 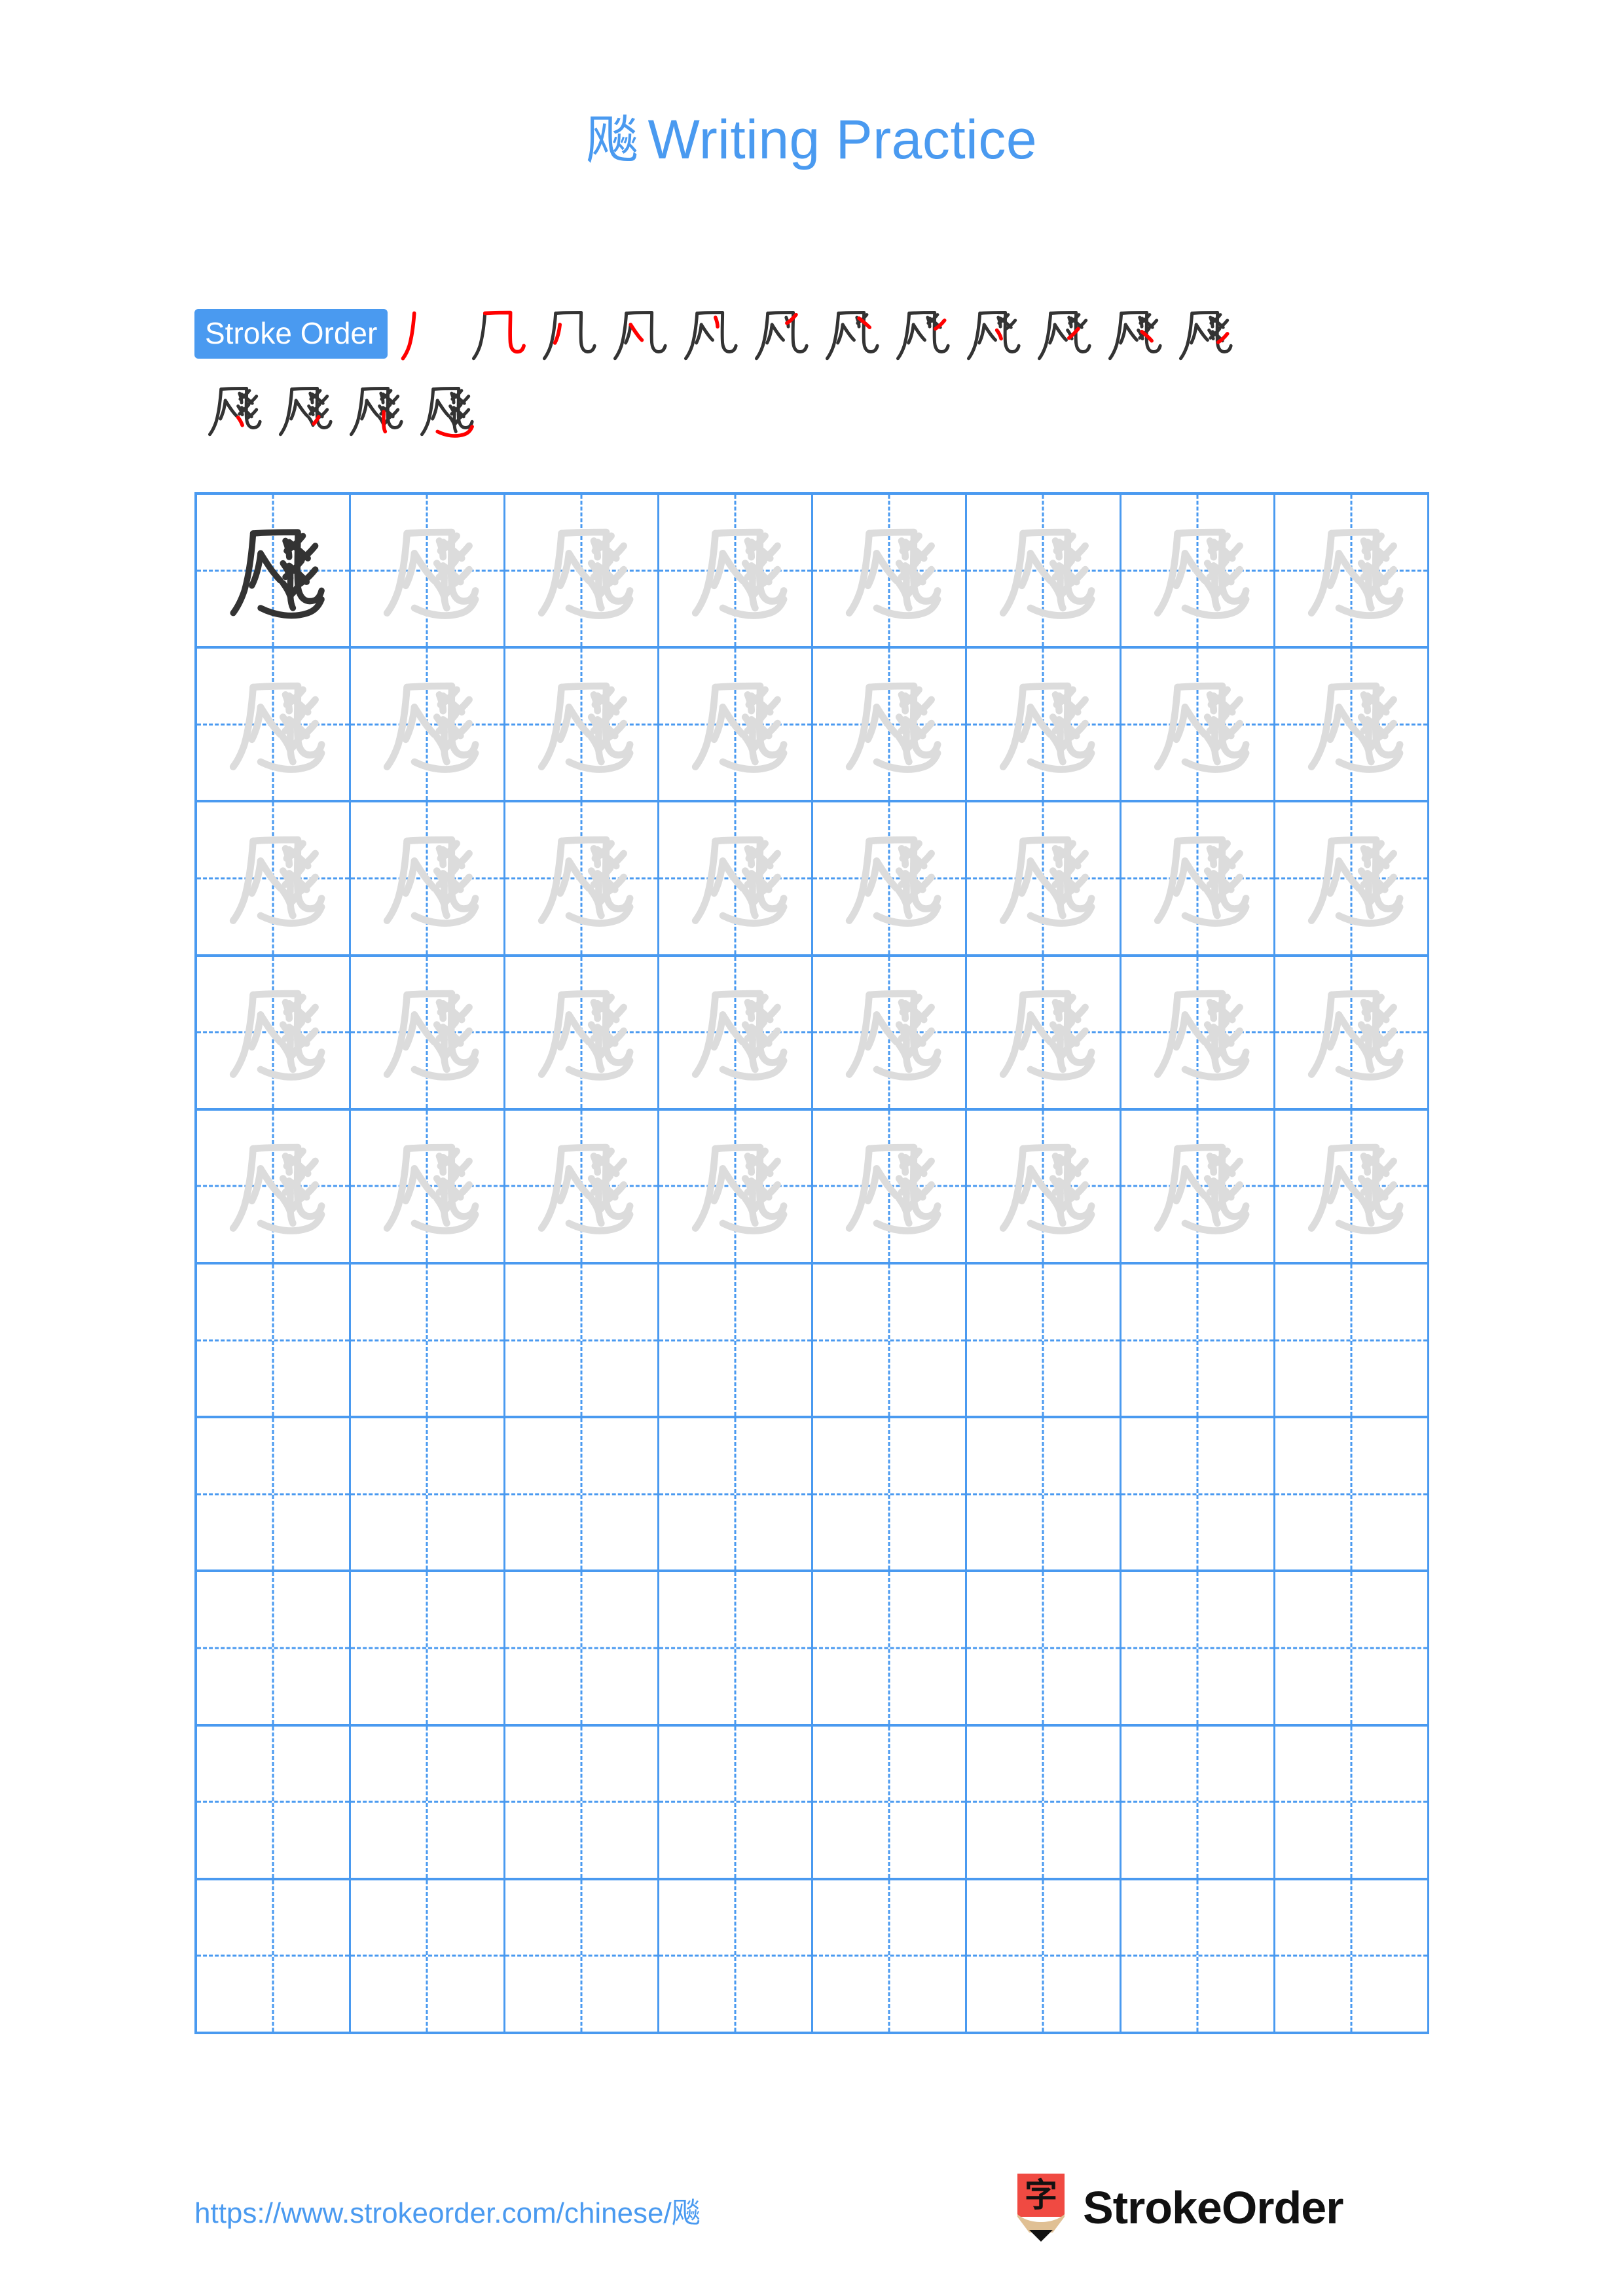 What do you see at coordinates (1178, 2208) in the screenshot?
I see `footer-brand: 字 StrokeOrder` at bounding box center [1178, 2208].